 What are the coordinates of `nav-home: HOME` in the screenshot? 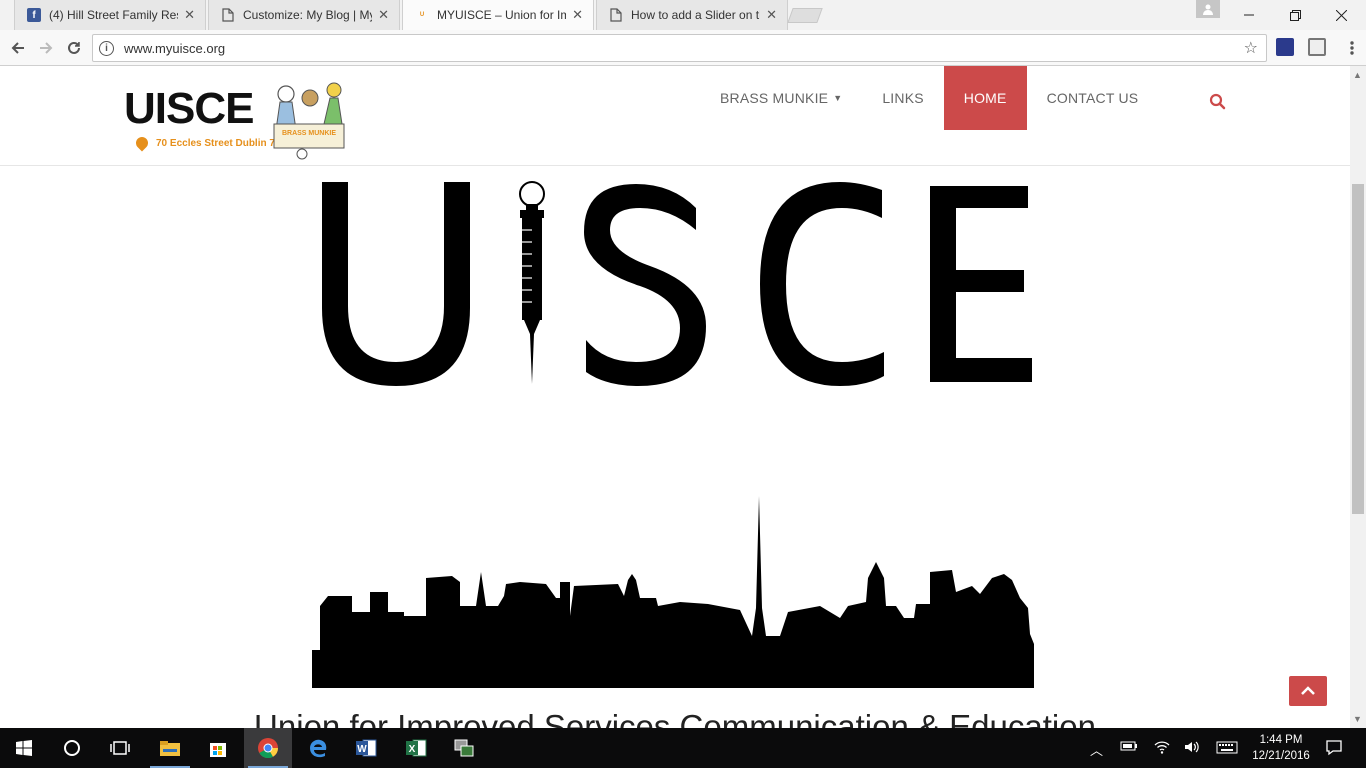 It's located at (985, 98).